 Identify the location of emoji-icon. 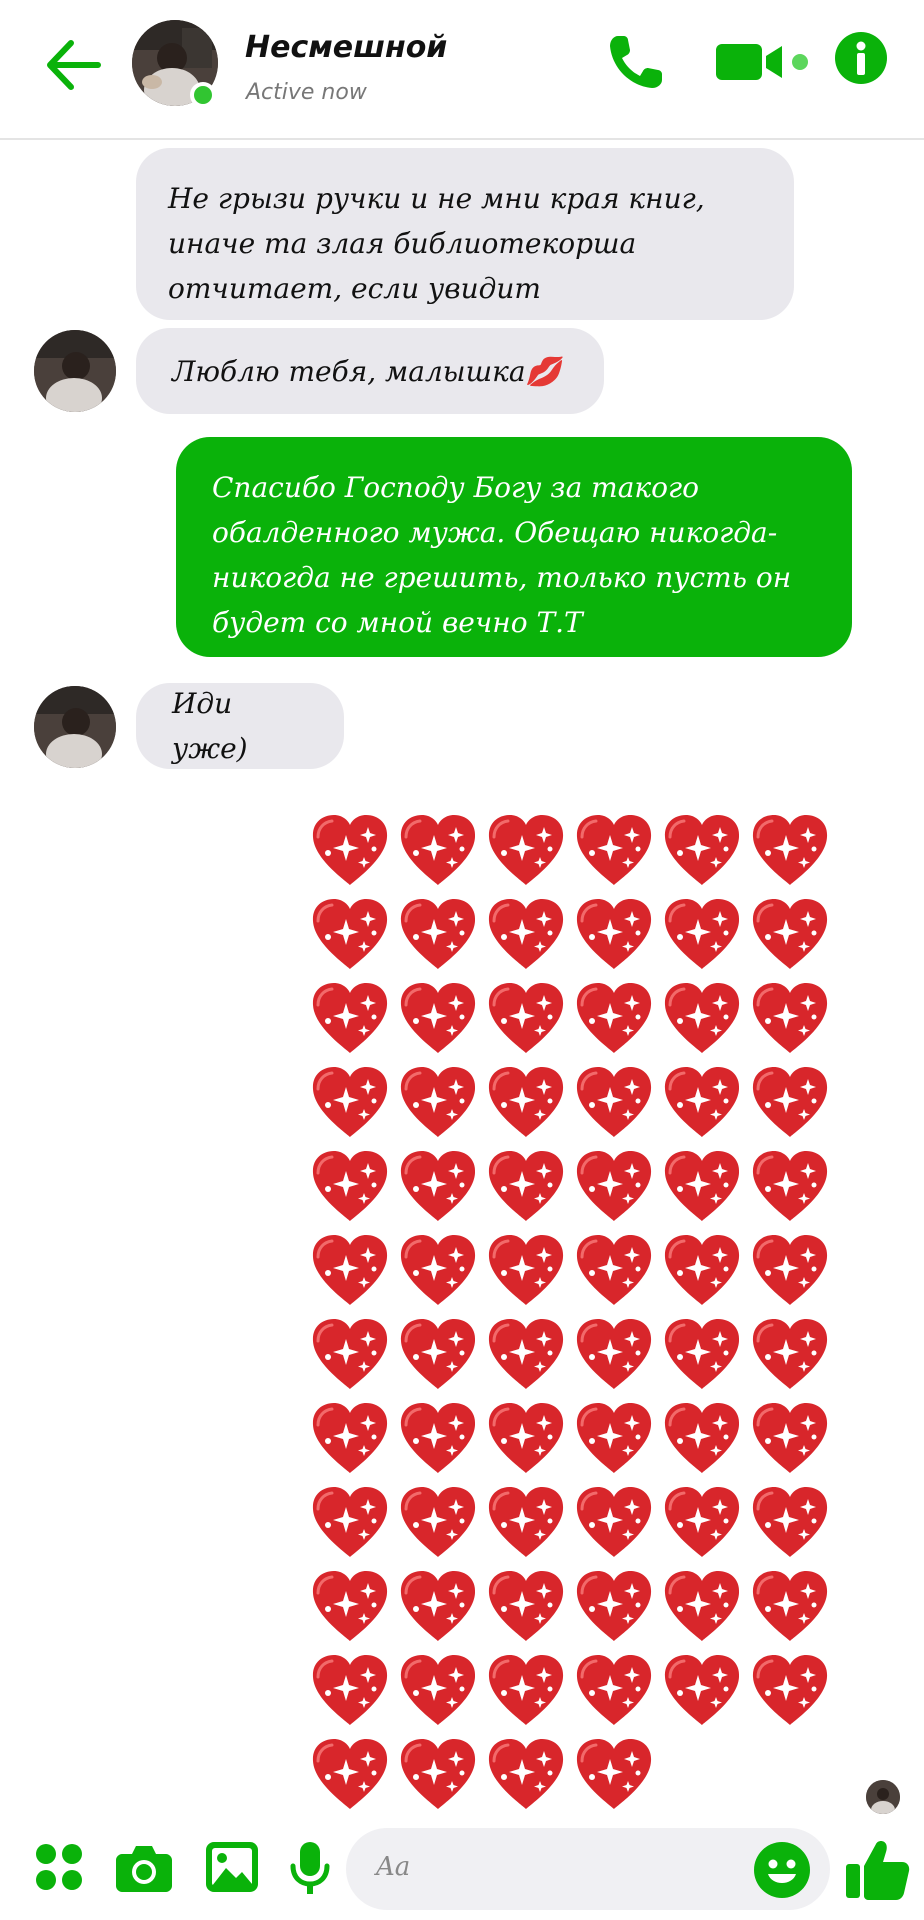
(782, 1870).